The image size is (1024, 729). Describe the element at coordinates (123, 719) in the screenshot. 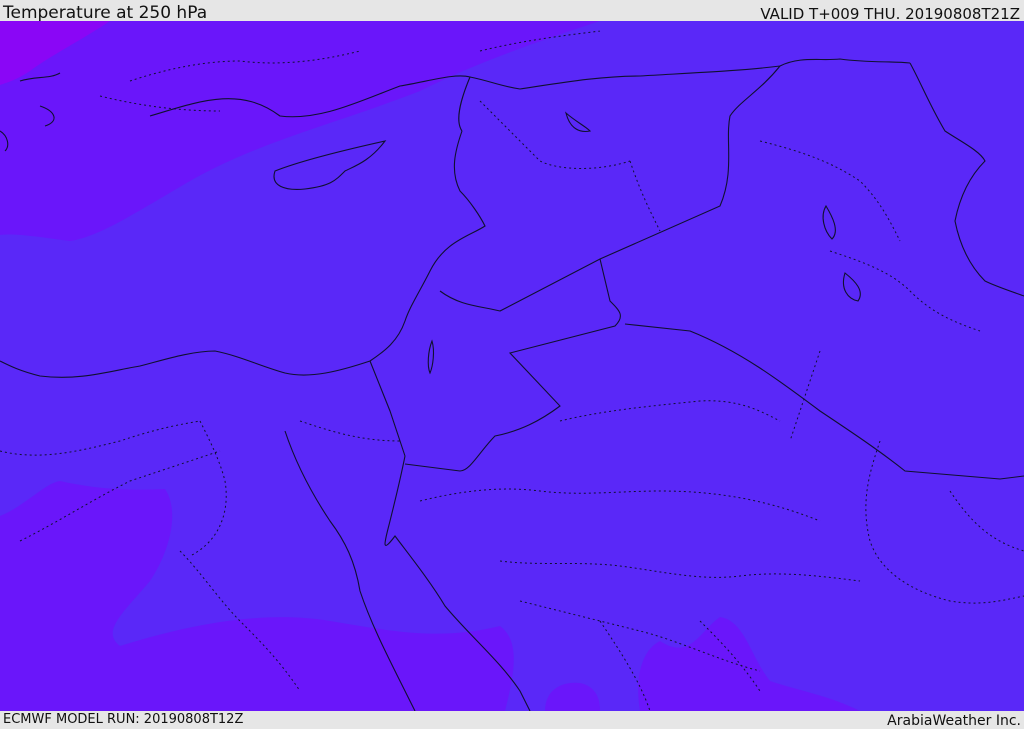

I see `model-run: ECMWF MODEL RUN: 20190808T12Z` at that location.